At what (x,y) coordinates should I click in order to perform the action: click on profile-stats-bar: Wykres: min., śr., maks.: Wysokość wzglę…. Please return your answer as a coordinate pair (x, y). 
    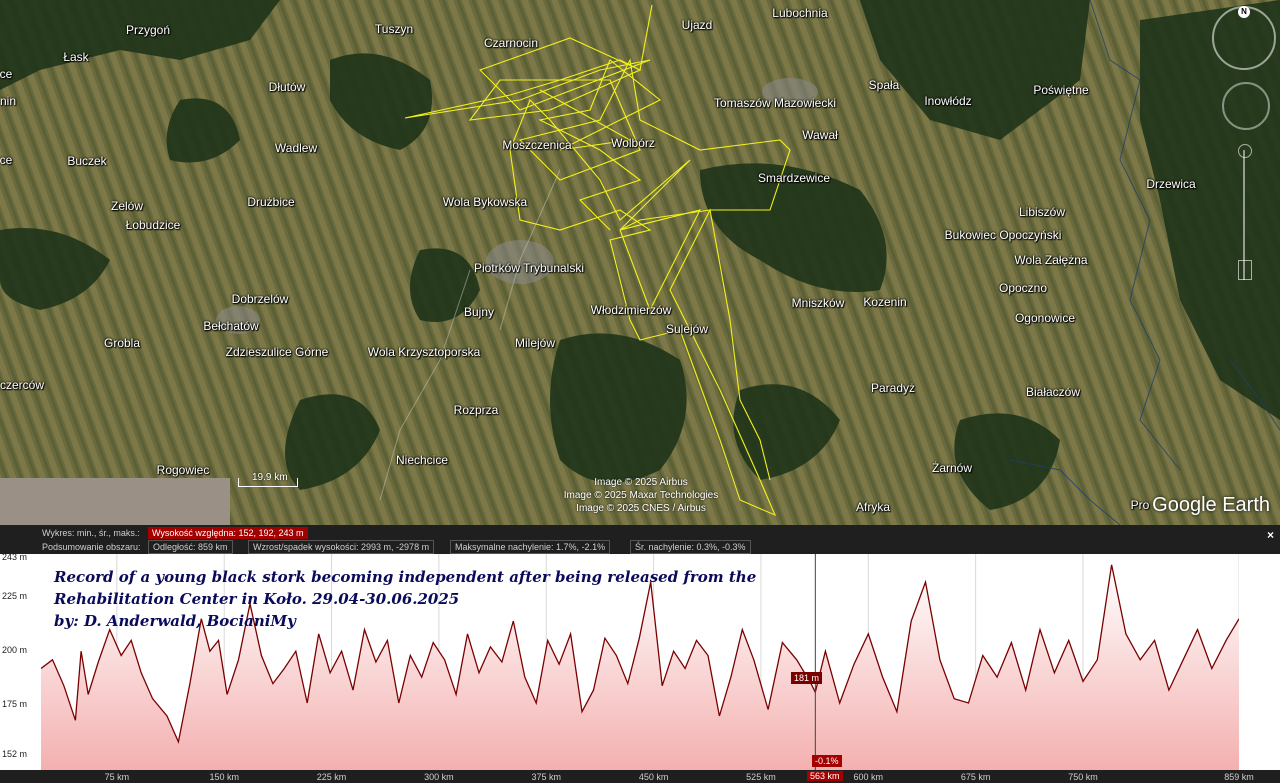
    Looking at the image, I should click on (640, 539).